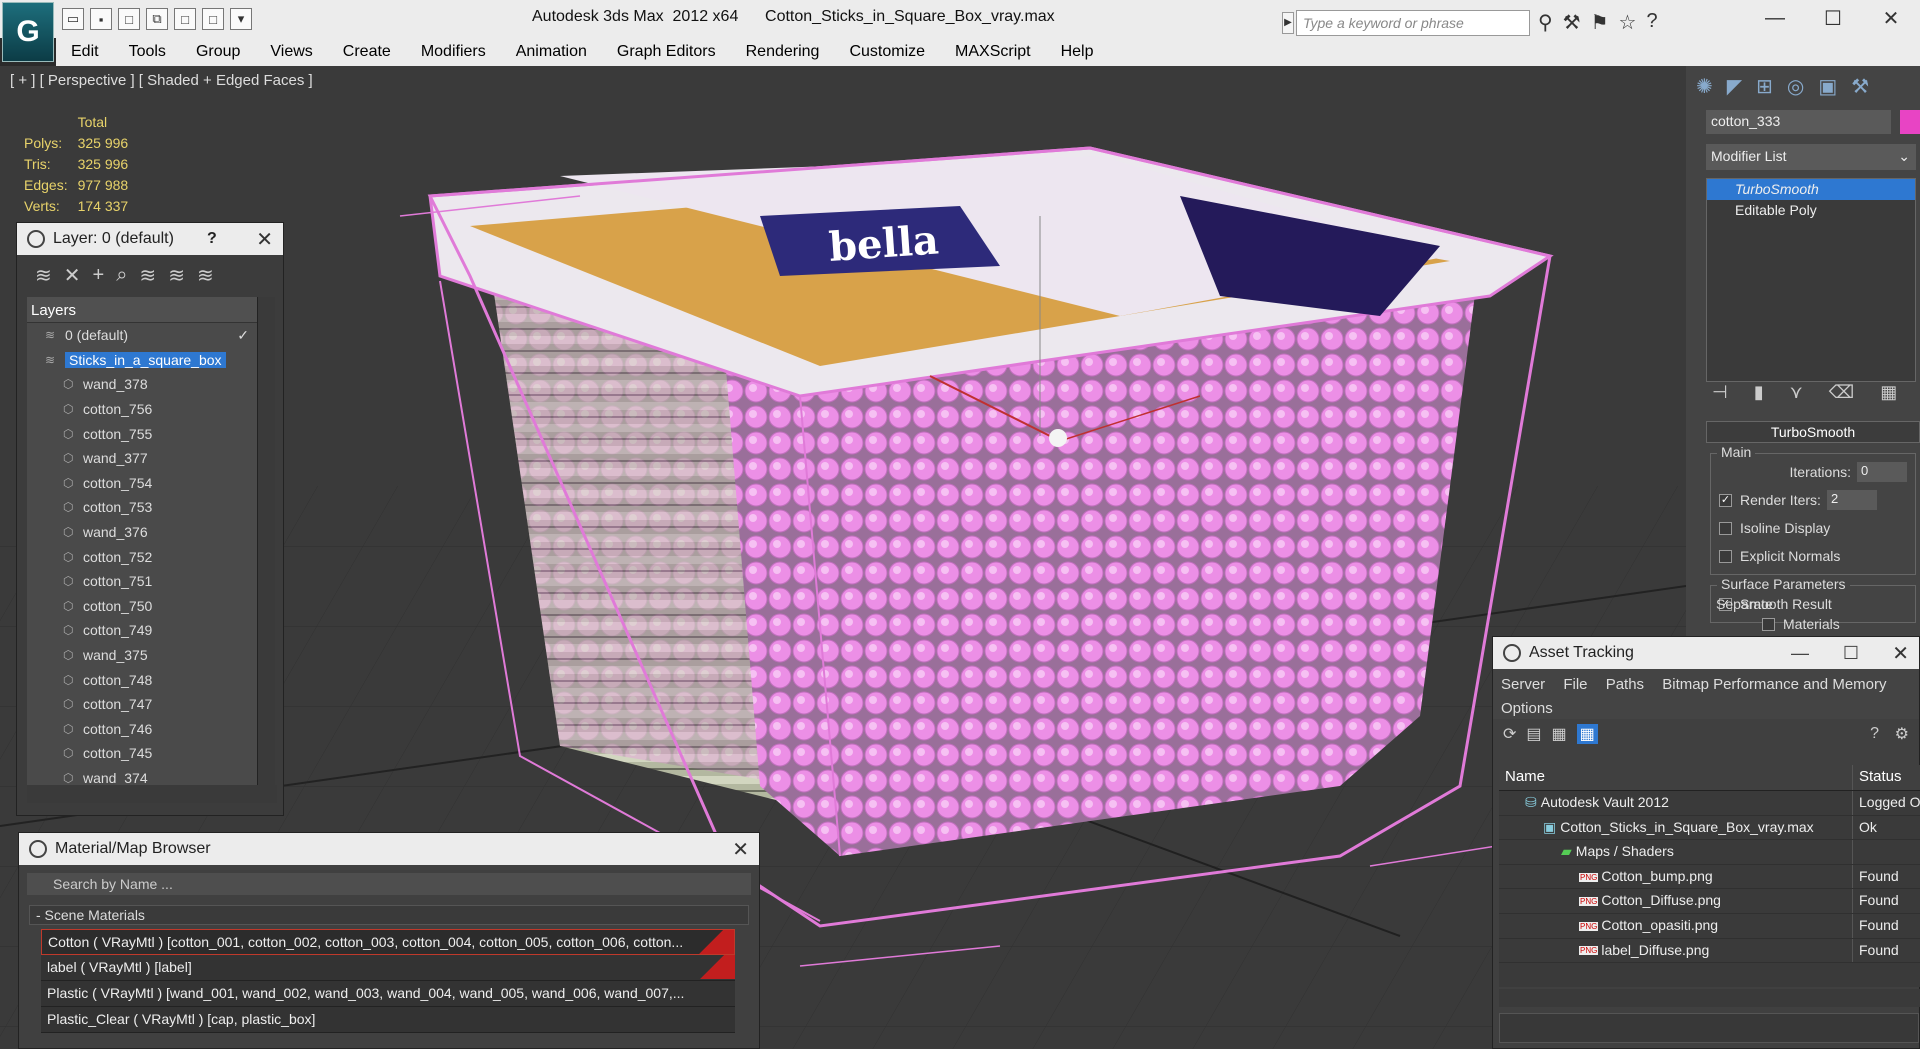  I want to click on layer-row: ⬡ cotton_755, so click(142, 433).